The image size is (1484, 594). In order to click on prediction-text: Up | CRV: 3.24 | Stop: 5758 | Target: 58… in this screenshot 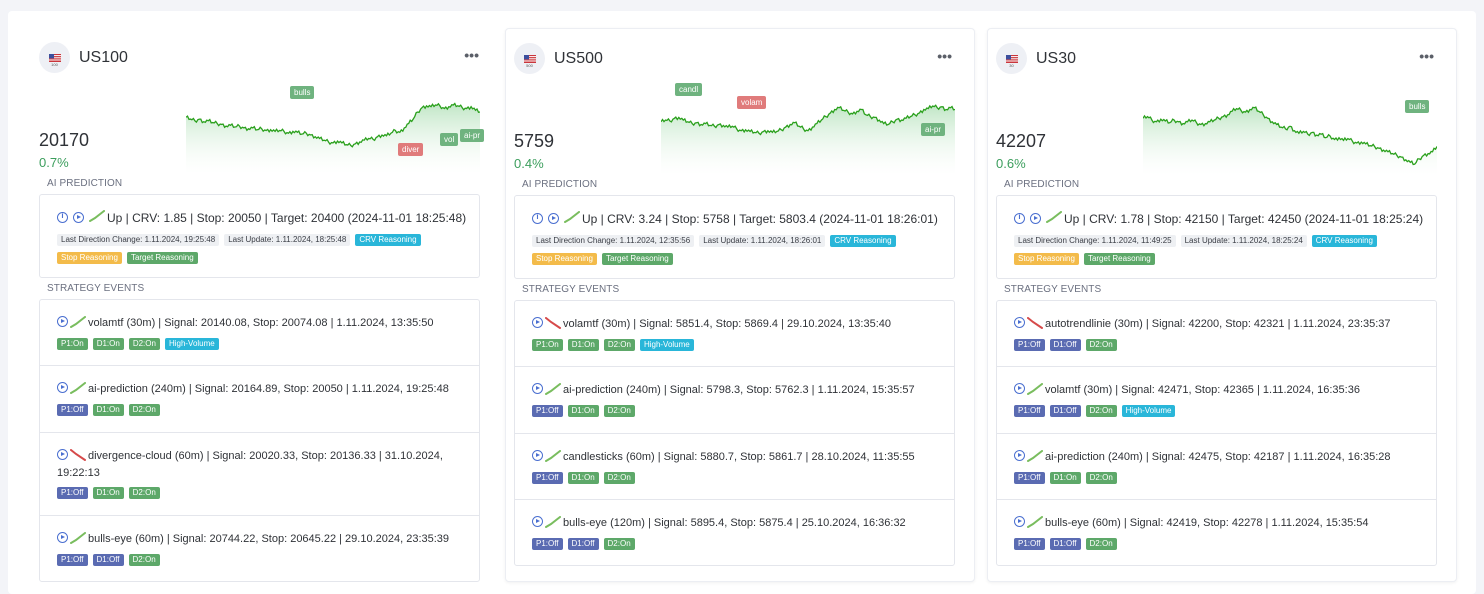, I will do `click(760, 218)`.